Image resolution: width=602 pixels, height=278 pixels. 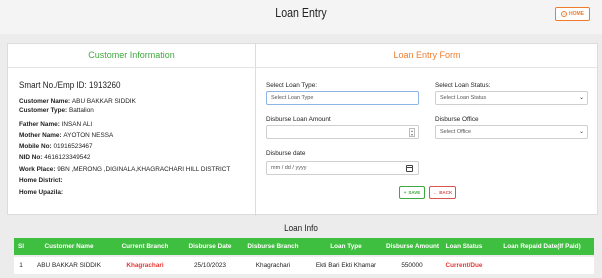 What do you see at coordinates (77, 101) in the screenshot?
I see `customer-name-line: Customer Name: ABU BAKKAR SIDDIK` at bounding box center [77, 101].